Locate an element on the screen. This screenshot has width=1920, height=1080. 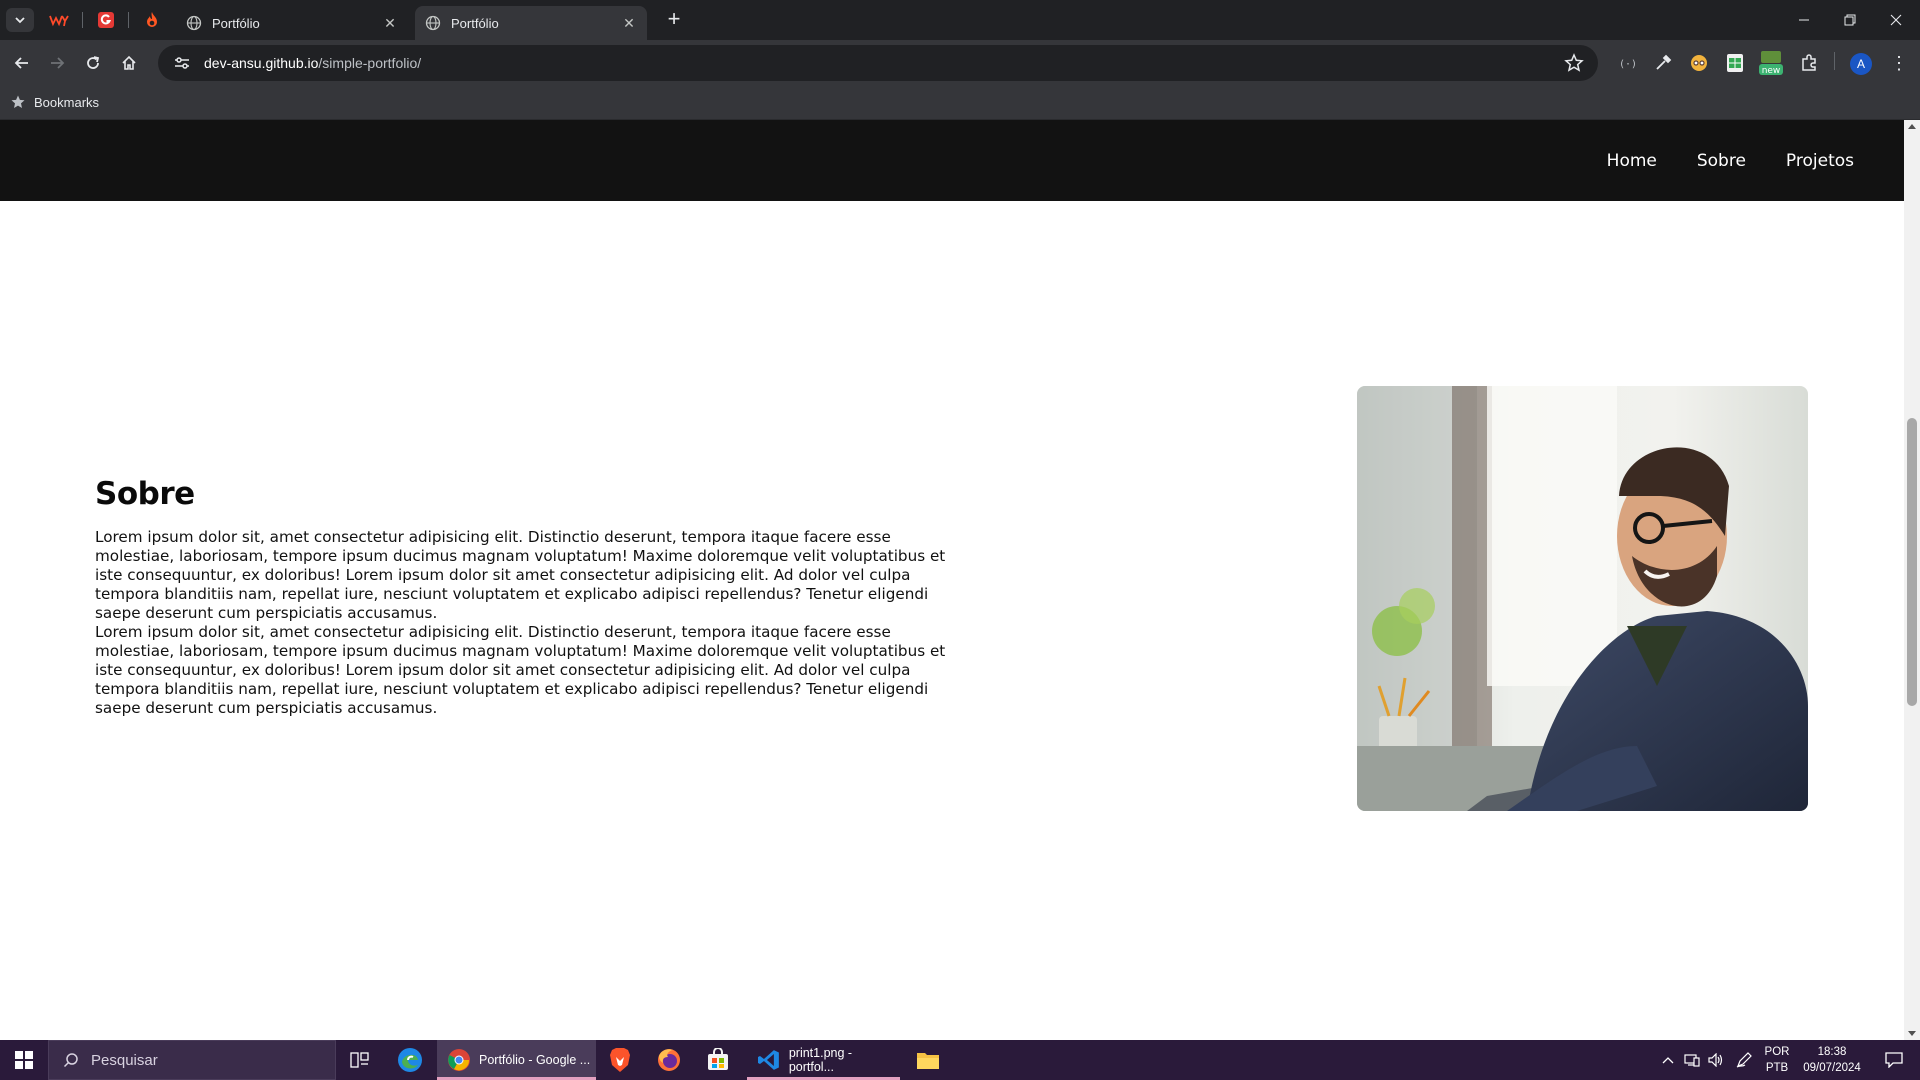
taskbar-search-box: Pesquisar is located at coordinates (192, 1060).